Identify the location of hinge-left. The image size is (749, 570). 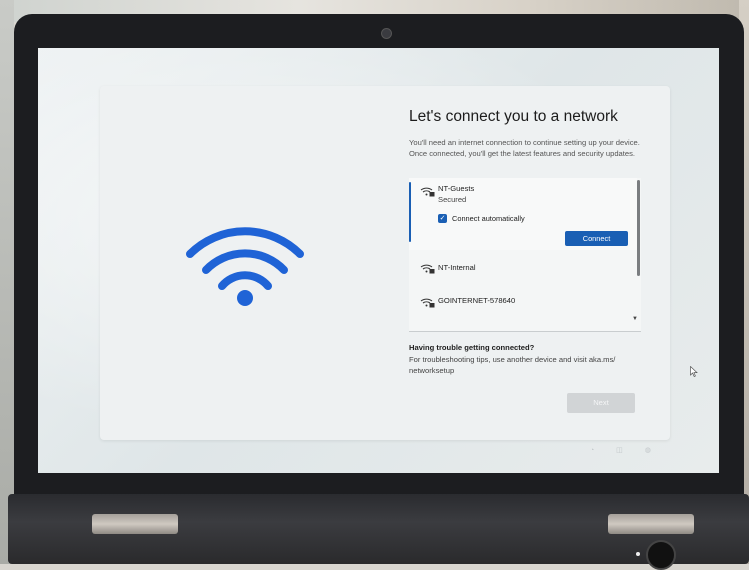
(135, 524).